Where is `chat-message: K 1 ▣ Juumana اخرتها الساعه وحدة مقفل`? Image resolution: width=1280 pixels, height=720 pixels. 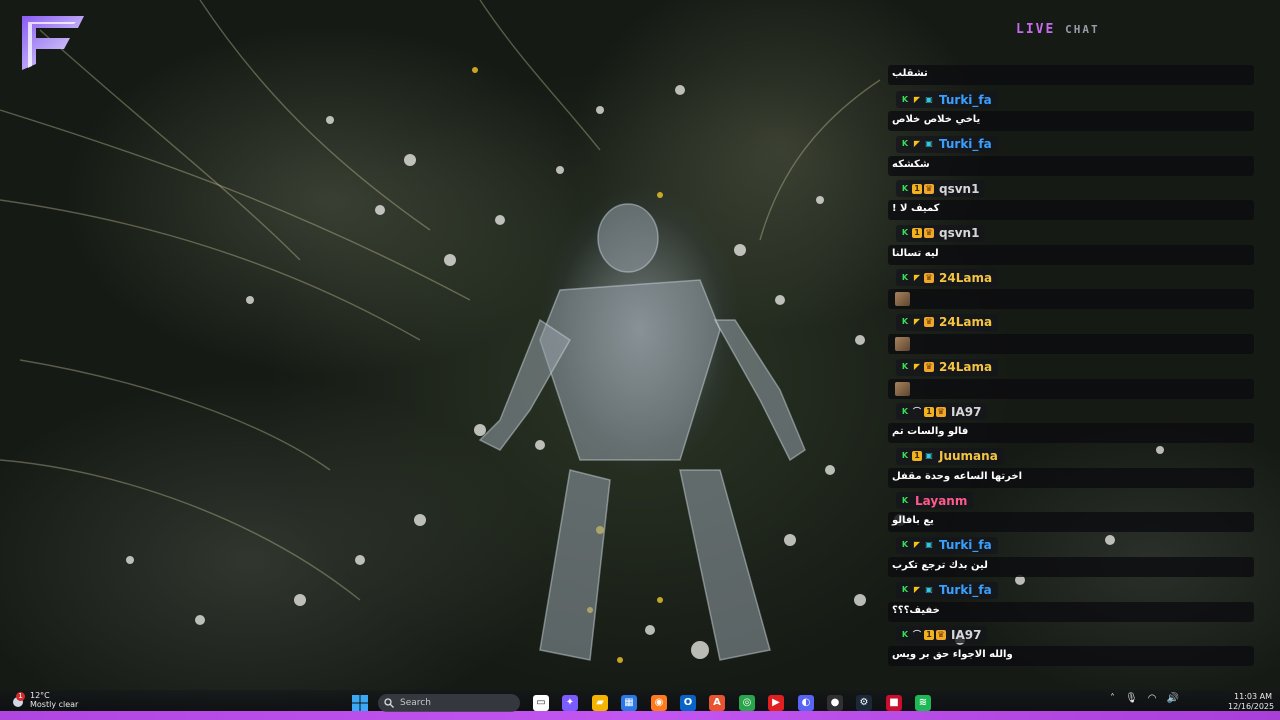
chat-message: K 1 ▣ Juumana اخرتها الساعه وحدة مقفل is located at coordinates (1073, 468).